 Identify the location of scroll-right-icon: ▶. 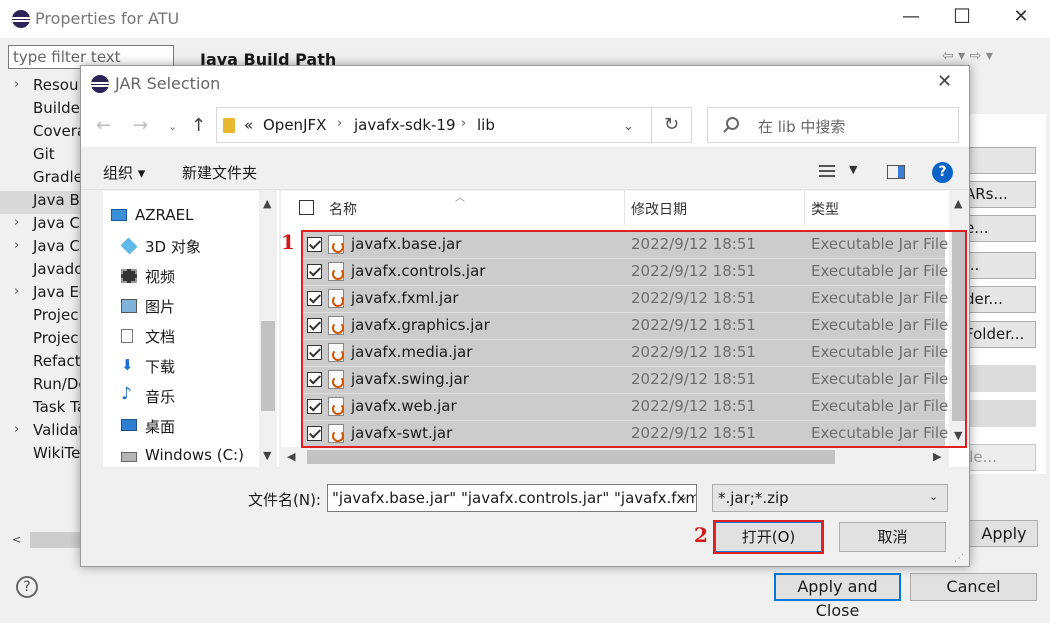
(937, 456).